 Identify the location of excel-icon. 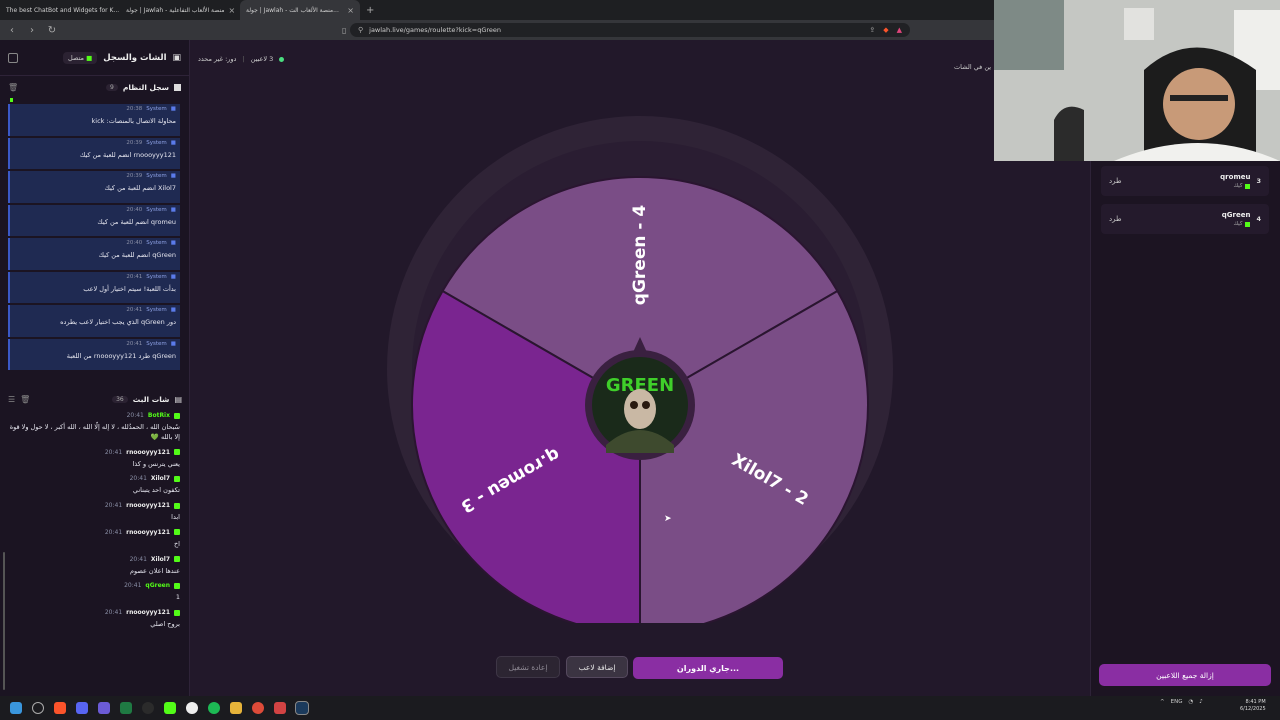
(126, 708).